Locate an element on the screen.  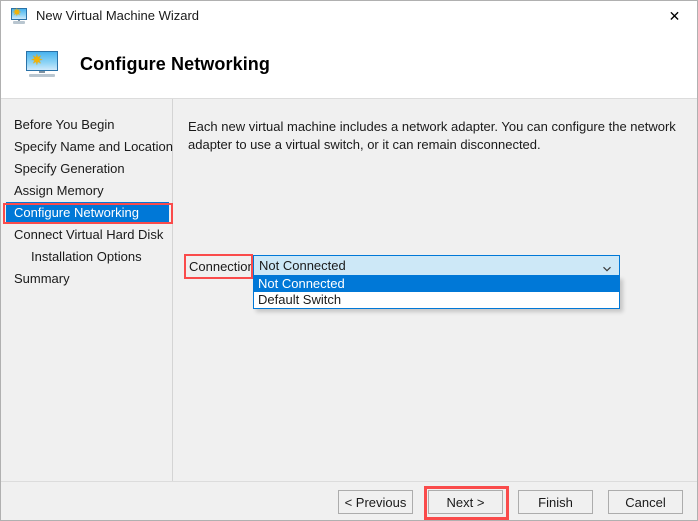
connection-dropdown-field: Not Connected is located at coordinates (436, 265).